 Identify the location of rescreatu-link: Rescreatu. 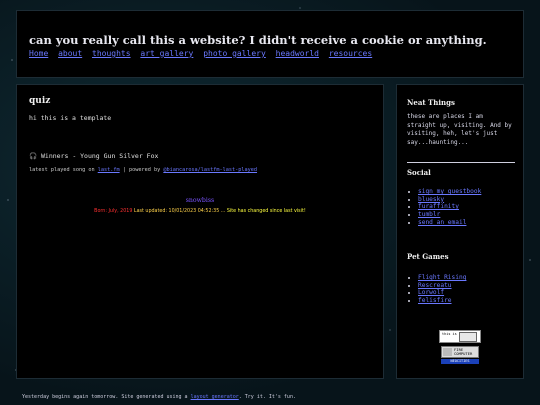
(435, 285).